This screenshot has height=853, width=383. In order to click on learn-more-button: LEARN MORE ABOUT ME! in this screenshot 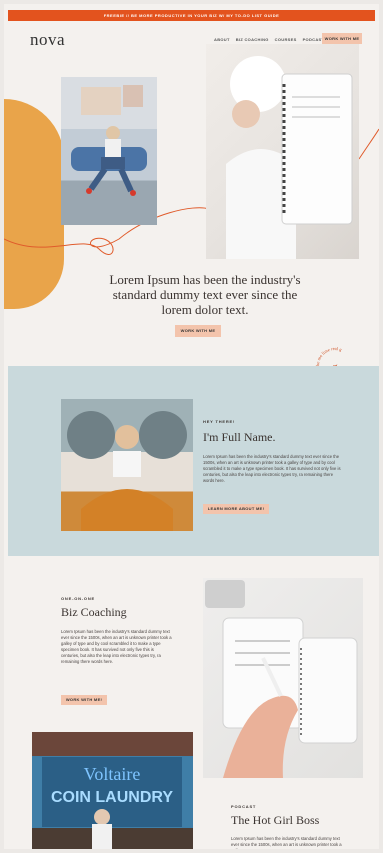, I will do `click(236, 509)`.